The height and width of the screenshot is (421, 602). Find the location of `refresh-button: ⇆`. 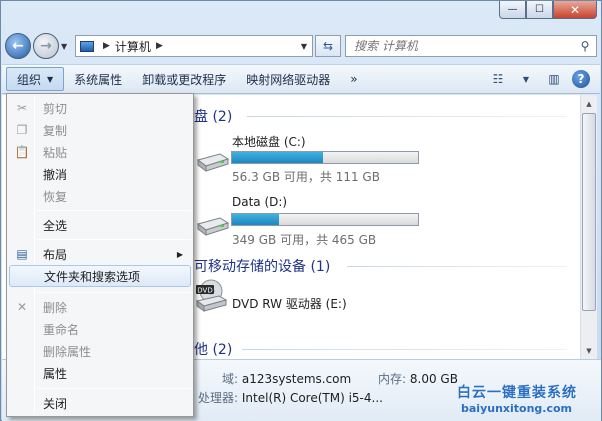

refresh-button: ⇆ is located at coordinates (328, 46).